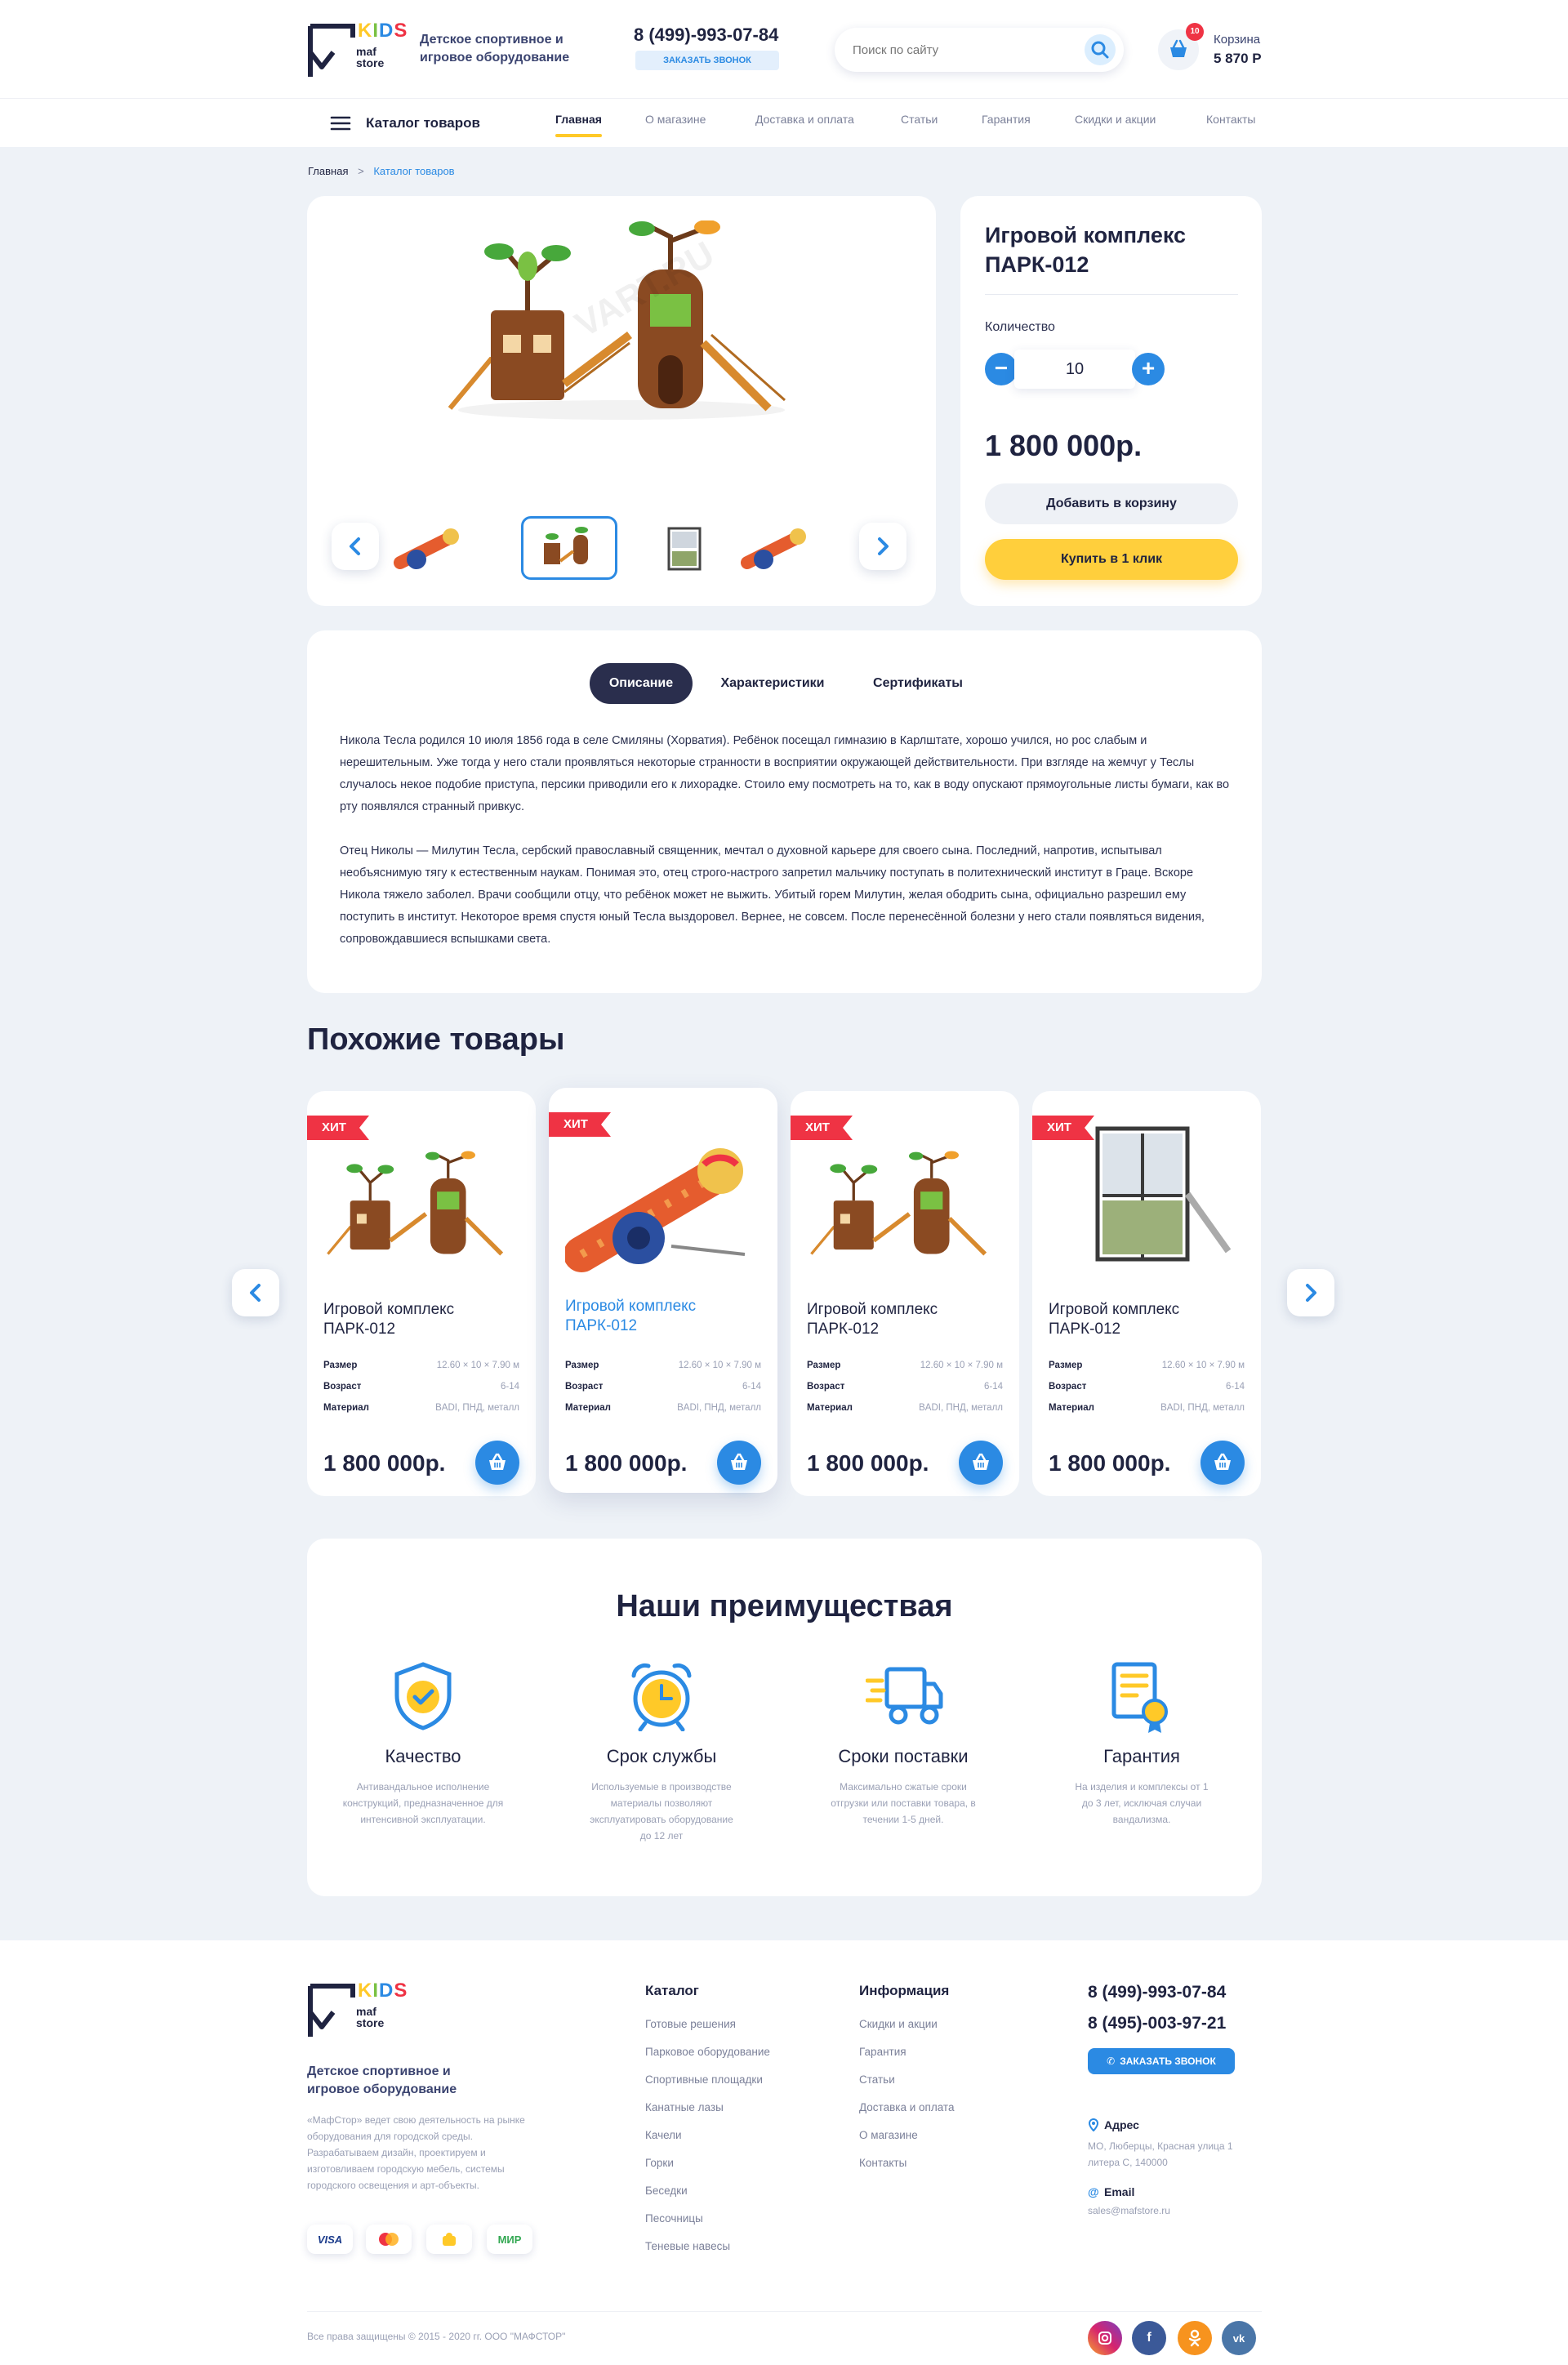 The height and width of the screenshot is (2365, 1568). Describe the element at coordinates (735, 2135) in the screenshot. I see `footer-link: Качели` at that location.